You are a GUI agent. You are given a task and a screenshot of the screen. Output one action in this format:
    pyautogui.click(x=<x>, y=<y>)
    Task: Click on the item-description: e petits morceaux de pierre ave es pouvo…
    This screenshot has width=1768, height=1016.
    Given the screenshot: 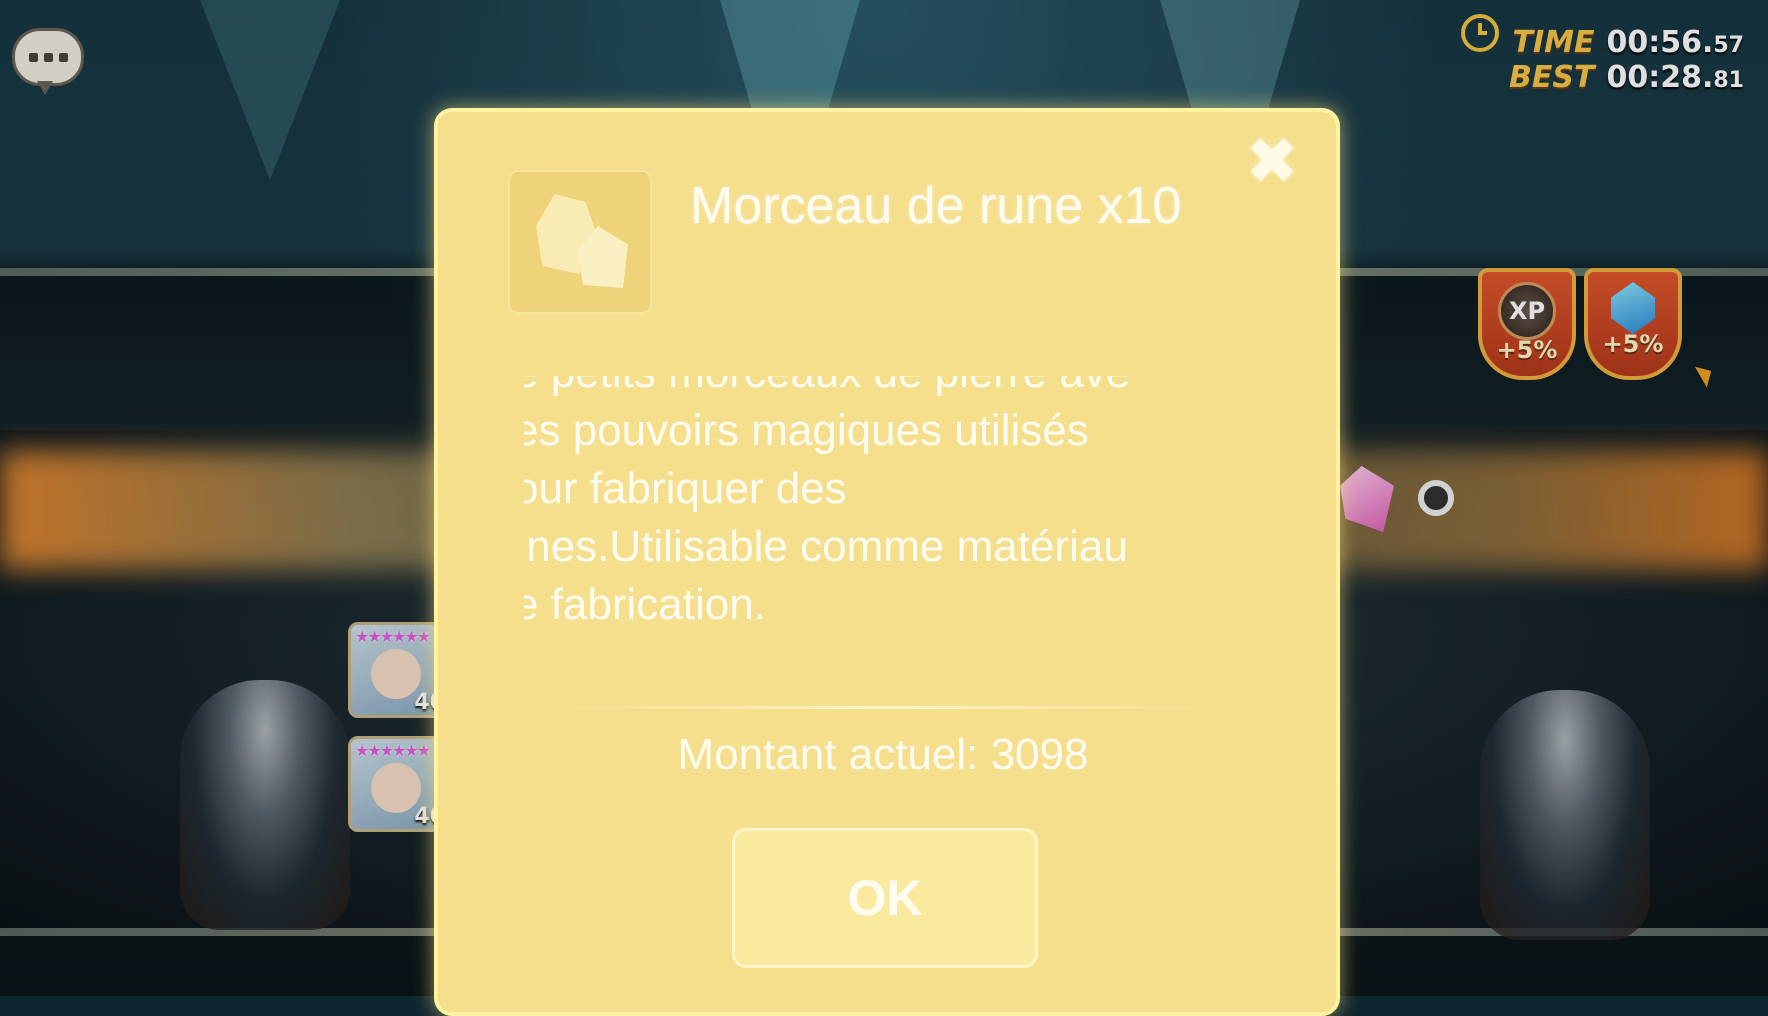 What is the action you would take?
    pyautogui.click(x=867, y=521)
    